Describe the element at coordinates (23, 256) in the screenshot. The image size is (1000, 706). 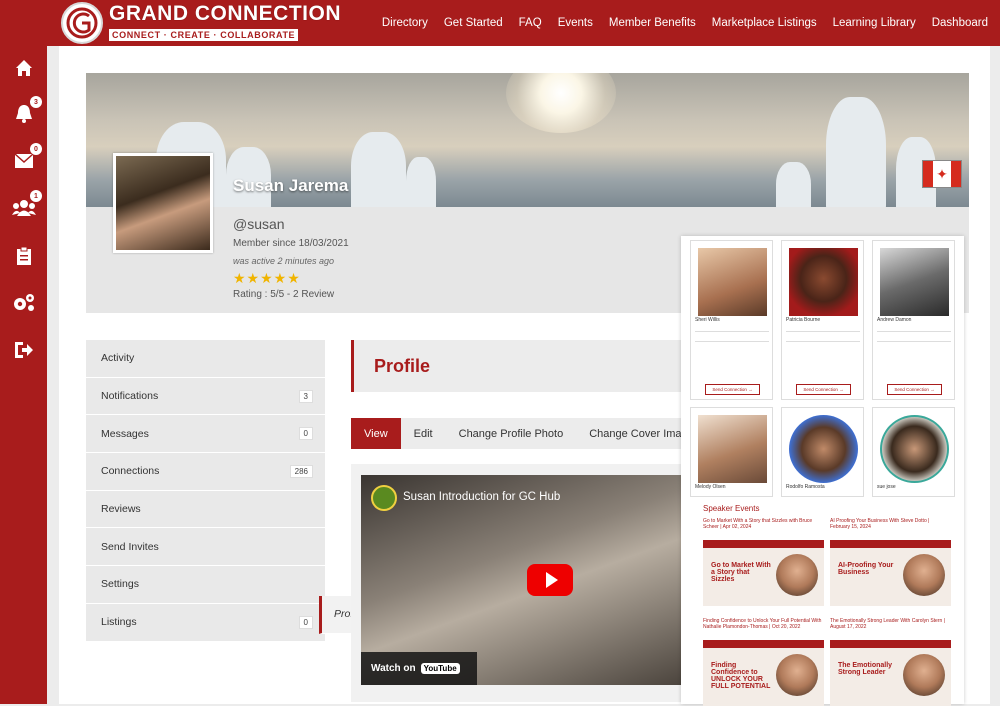
I see `sidebar-listings` at that location.